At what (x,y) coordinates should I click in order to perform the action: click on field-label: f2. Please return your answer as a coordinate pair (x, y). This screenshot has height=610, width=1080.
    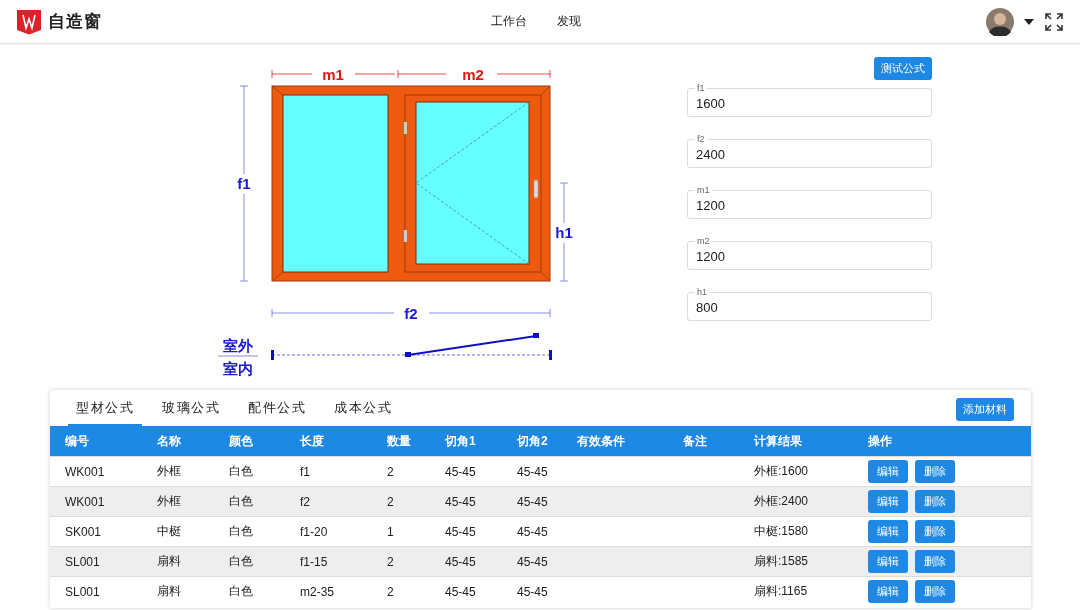
    Looking at the image, I should click on (701, 139).